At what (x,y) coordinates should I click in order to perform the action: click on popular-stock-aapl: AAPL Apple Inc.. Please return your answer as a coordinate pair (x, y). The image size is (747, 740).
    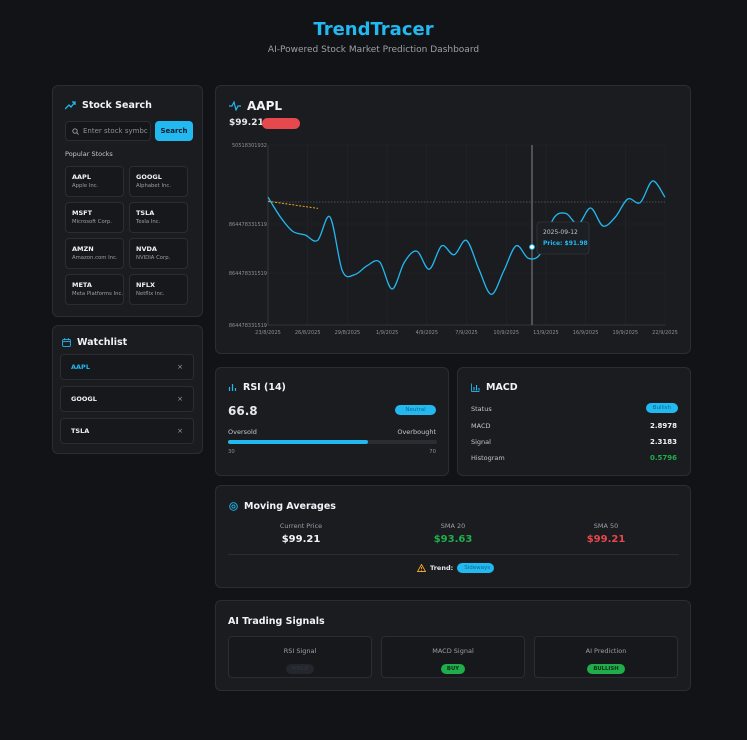
    Looking at the image, I should click on (94, 181).